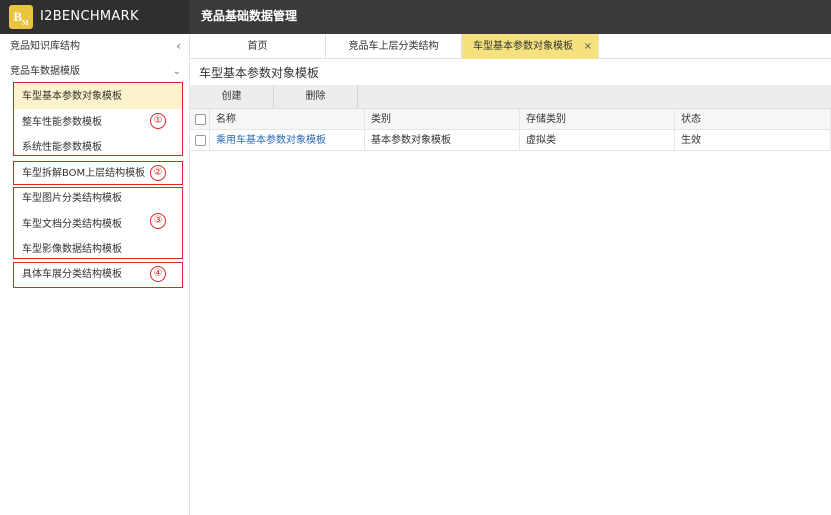  What do you see at coordinates (442, 119) in the screenshot?
I see `column-header-category: 类别` at bounding box center [442, 119].